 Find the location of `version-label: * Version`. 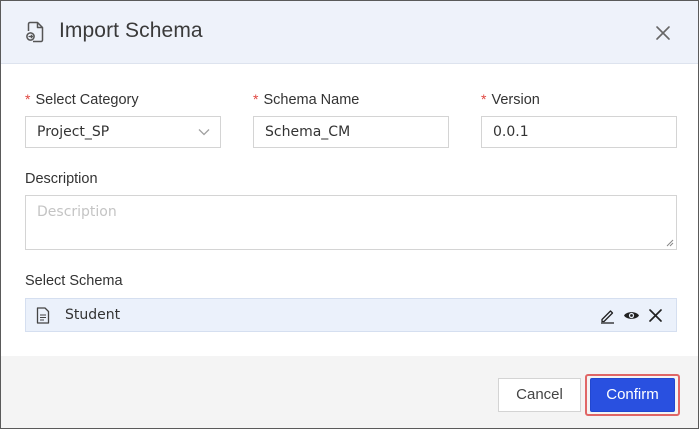

version-label: * Version is located at coordinates (510, 99).